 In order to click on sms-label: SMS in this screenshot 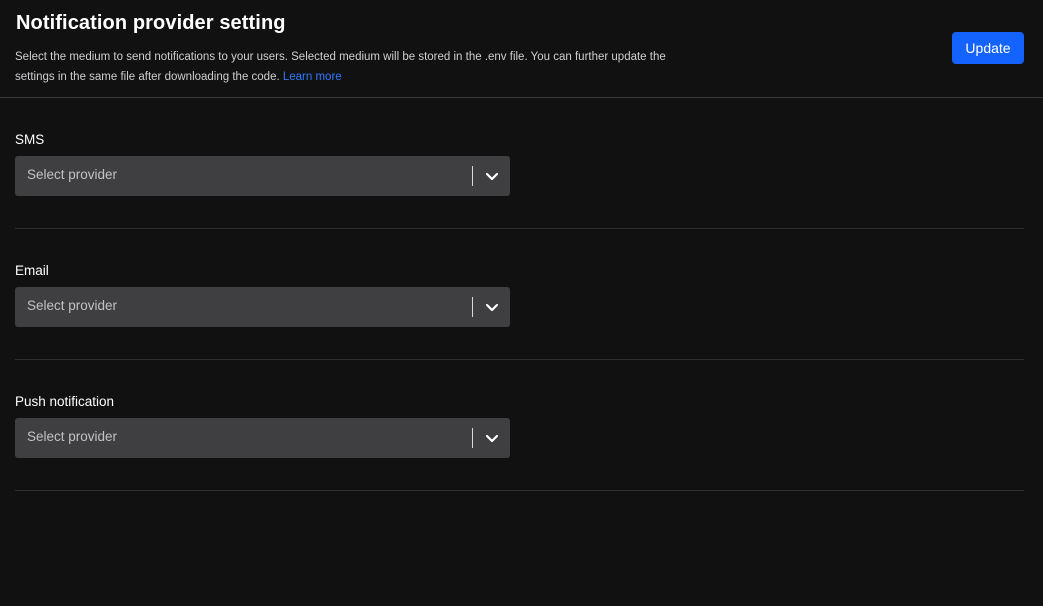, I will do `click(30, 139)`.